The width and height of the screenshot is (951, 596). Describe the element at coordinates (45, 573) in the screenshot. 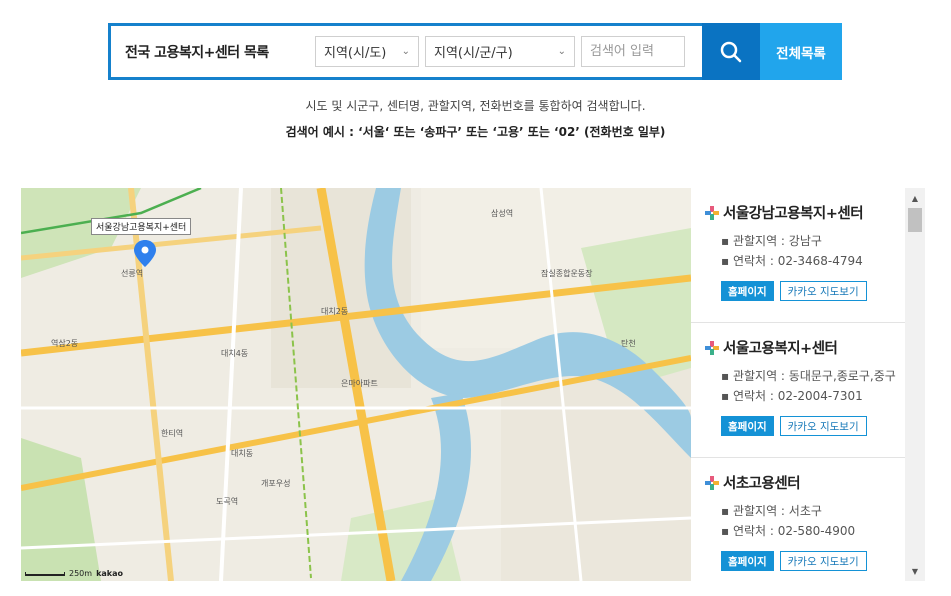

I see `scale-bar` at that location.